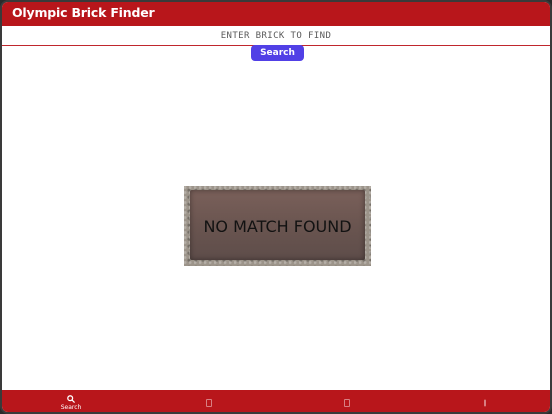  I want to click on brick-image: NO MATCH FOUND, so click(277, 226).